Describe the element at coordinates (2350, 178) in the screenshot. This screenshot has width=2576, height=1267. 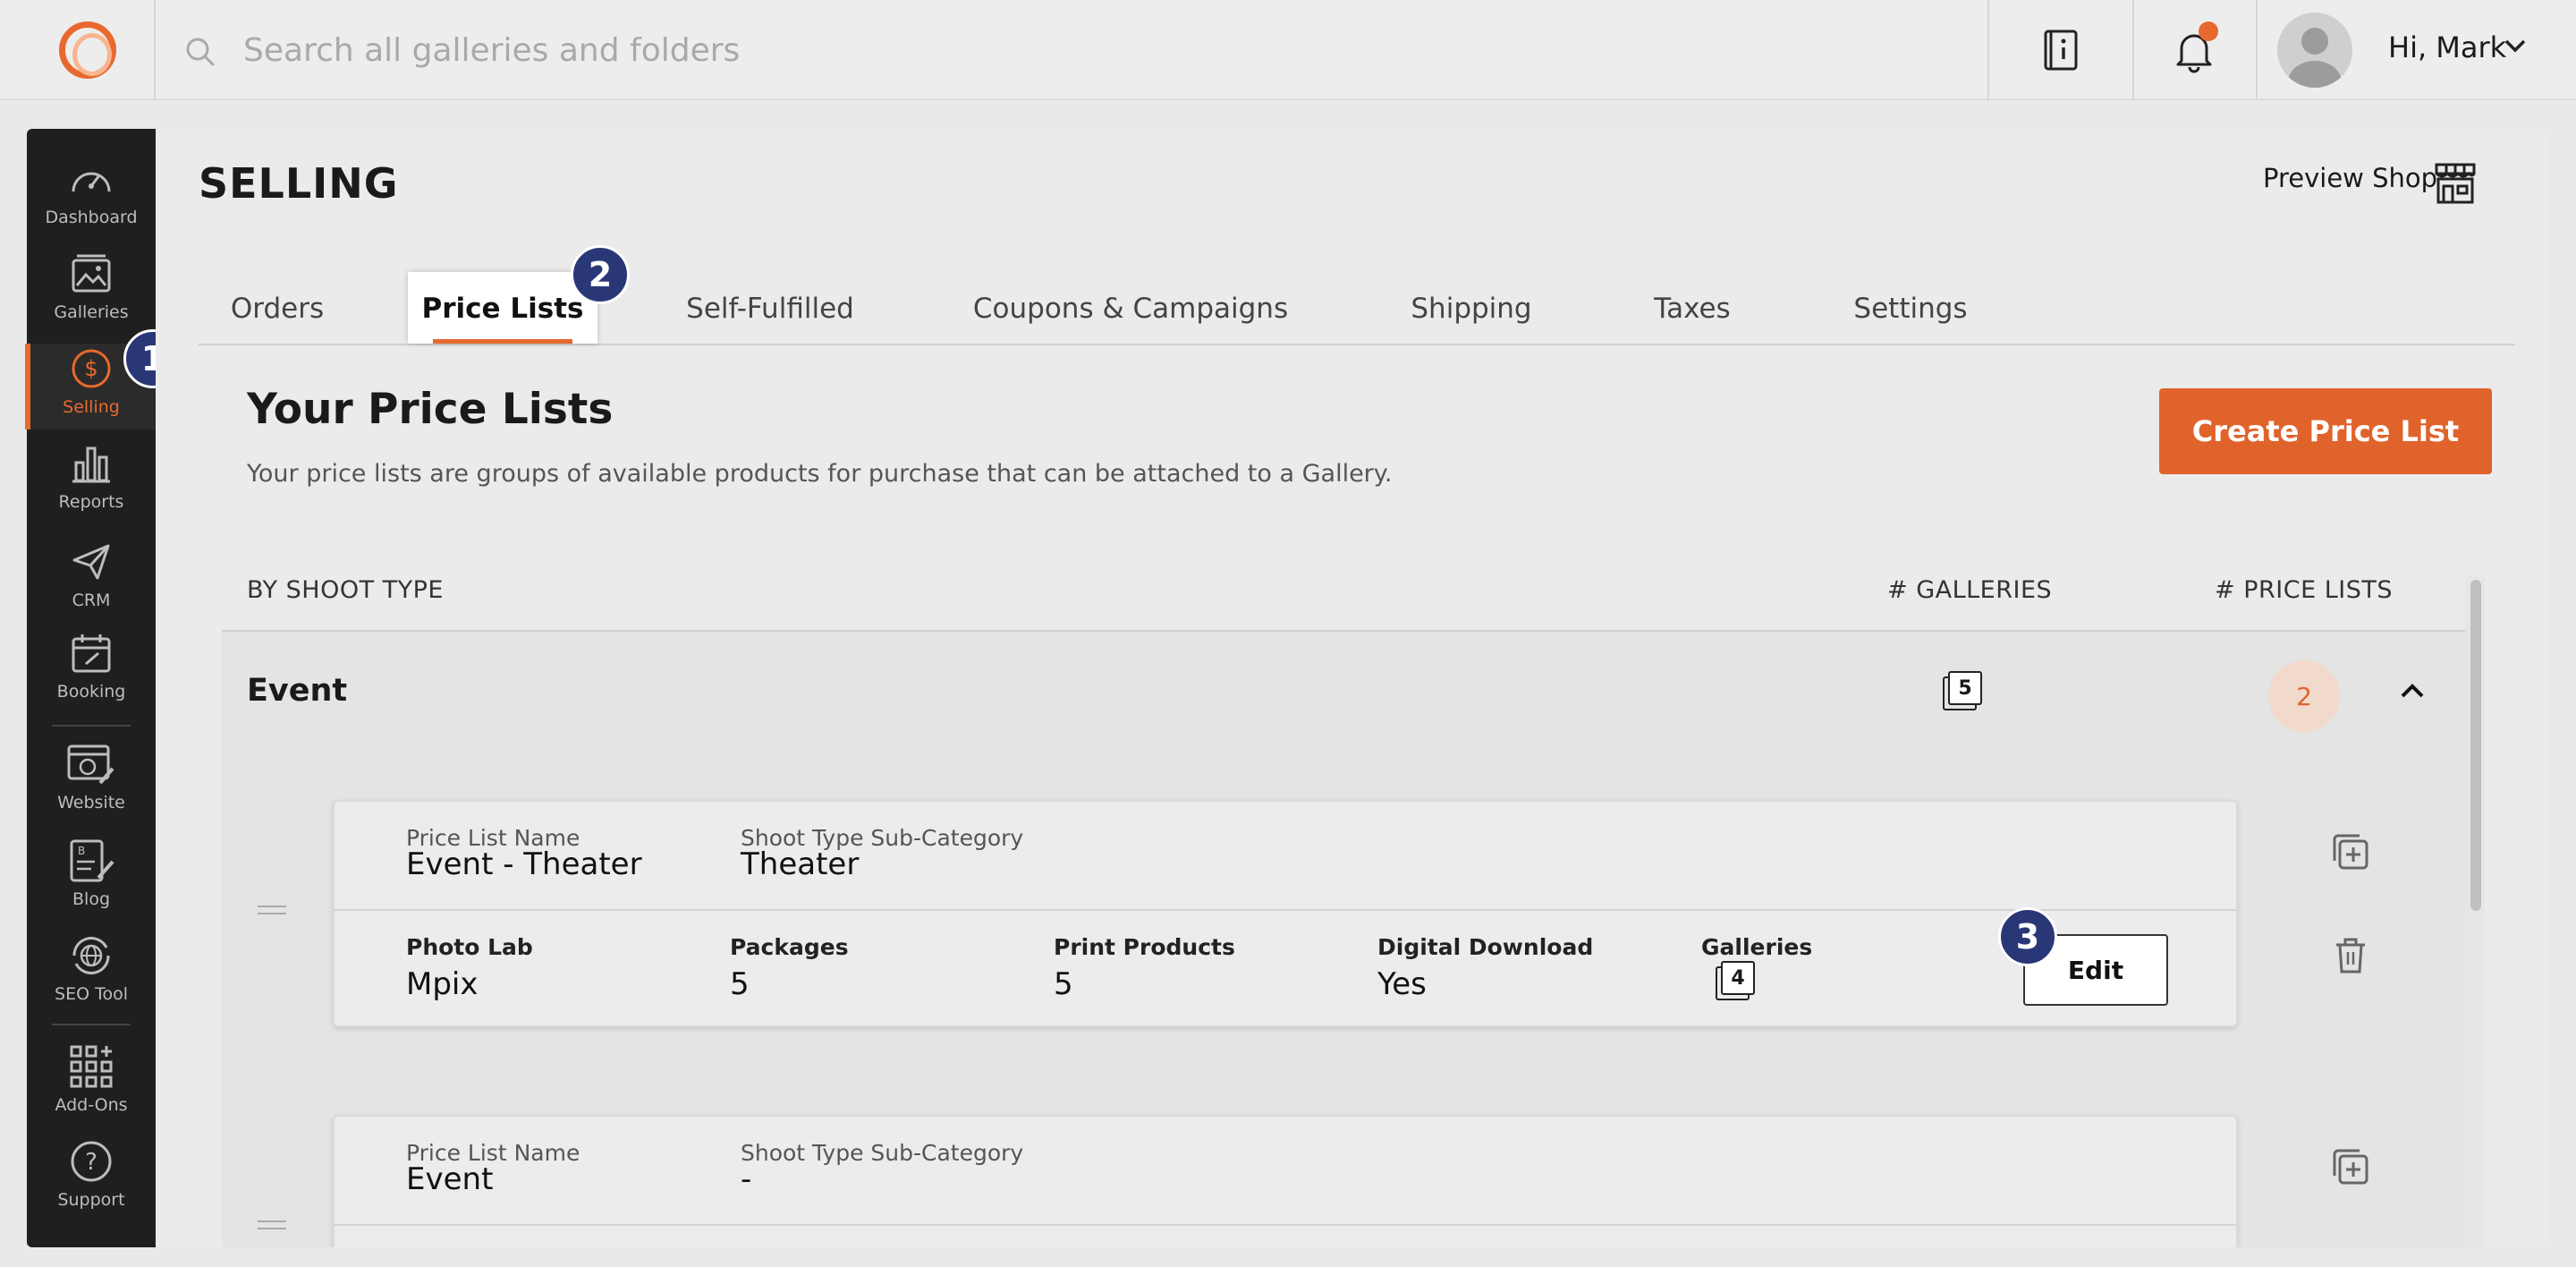
I see `preview-shop-link: Preview Shop` at that location.